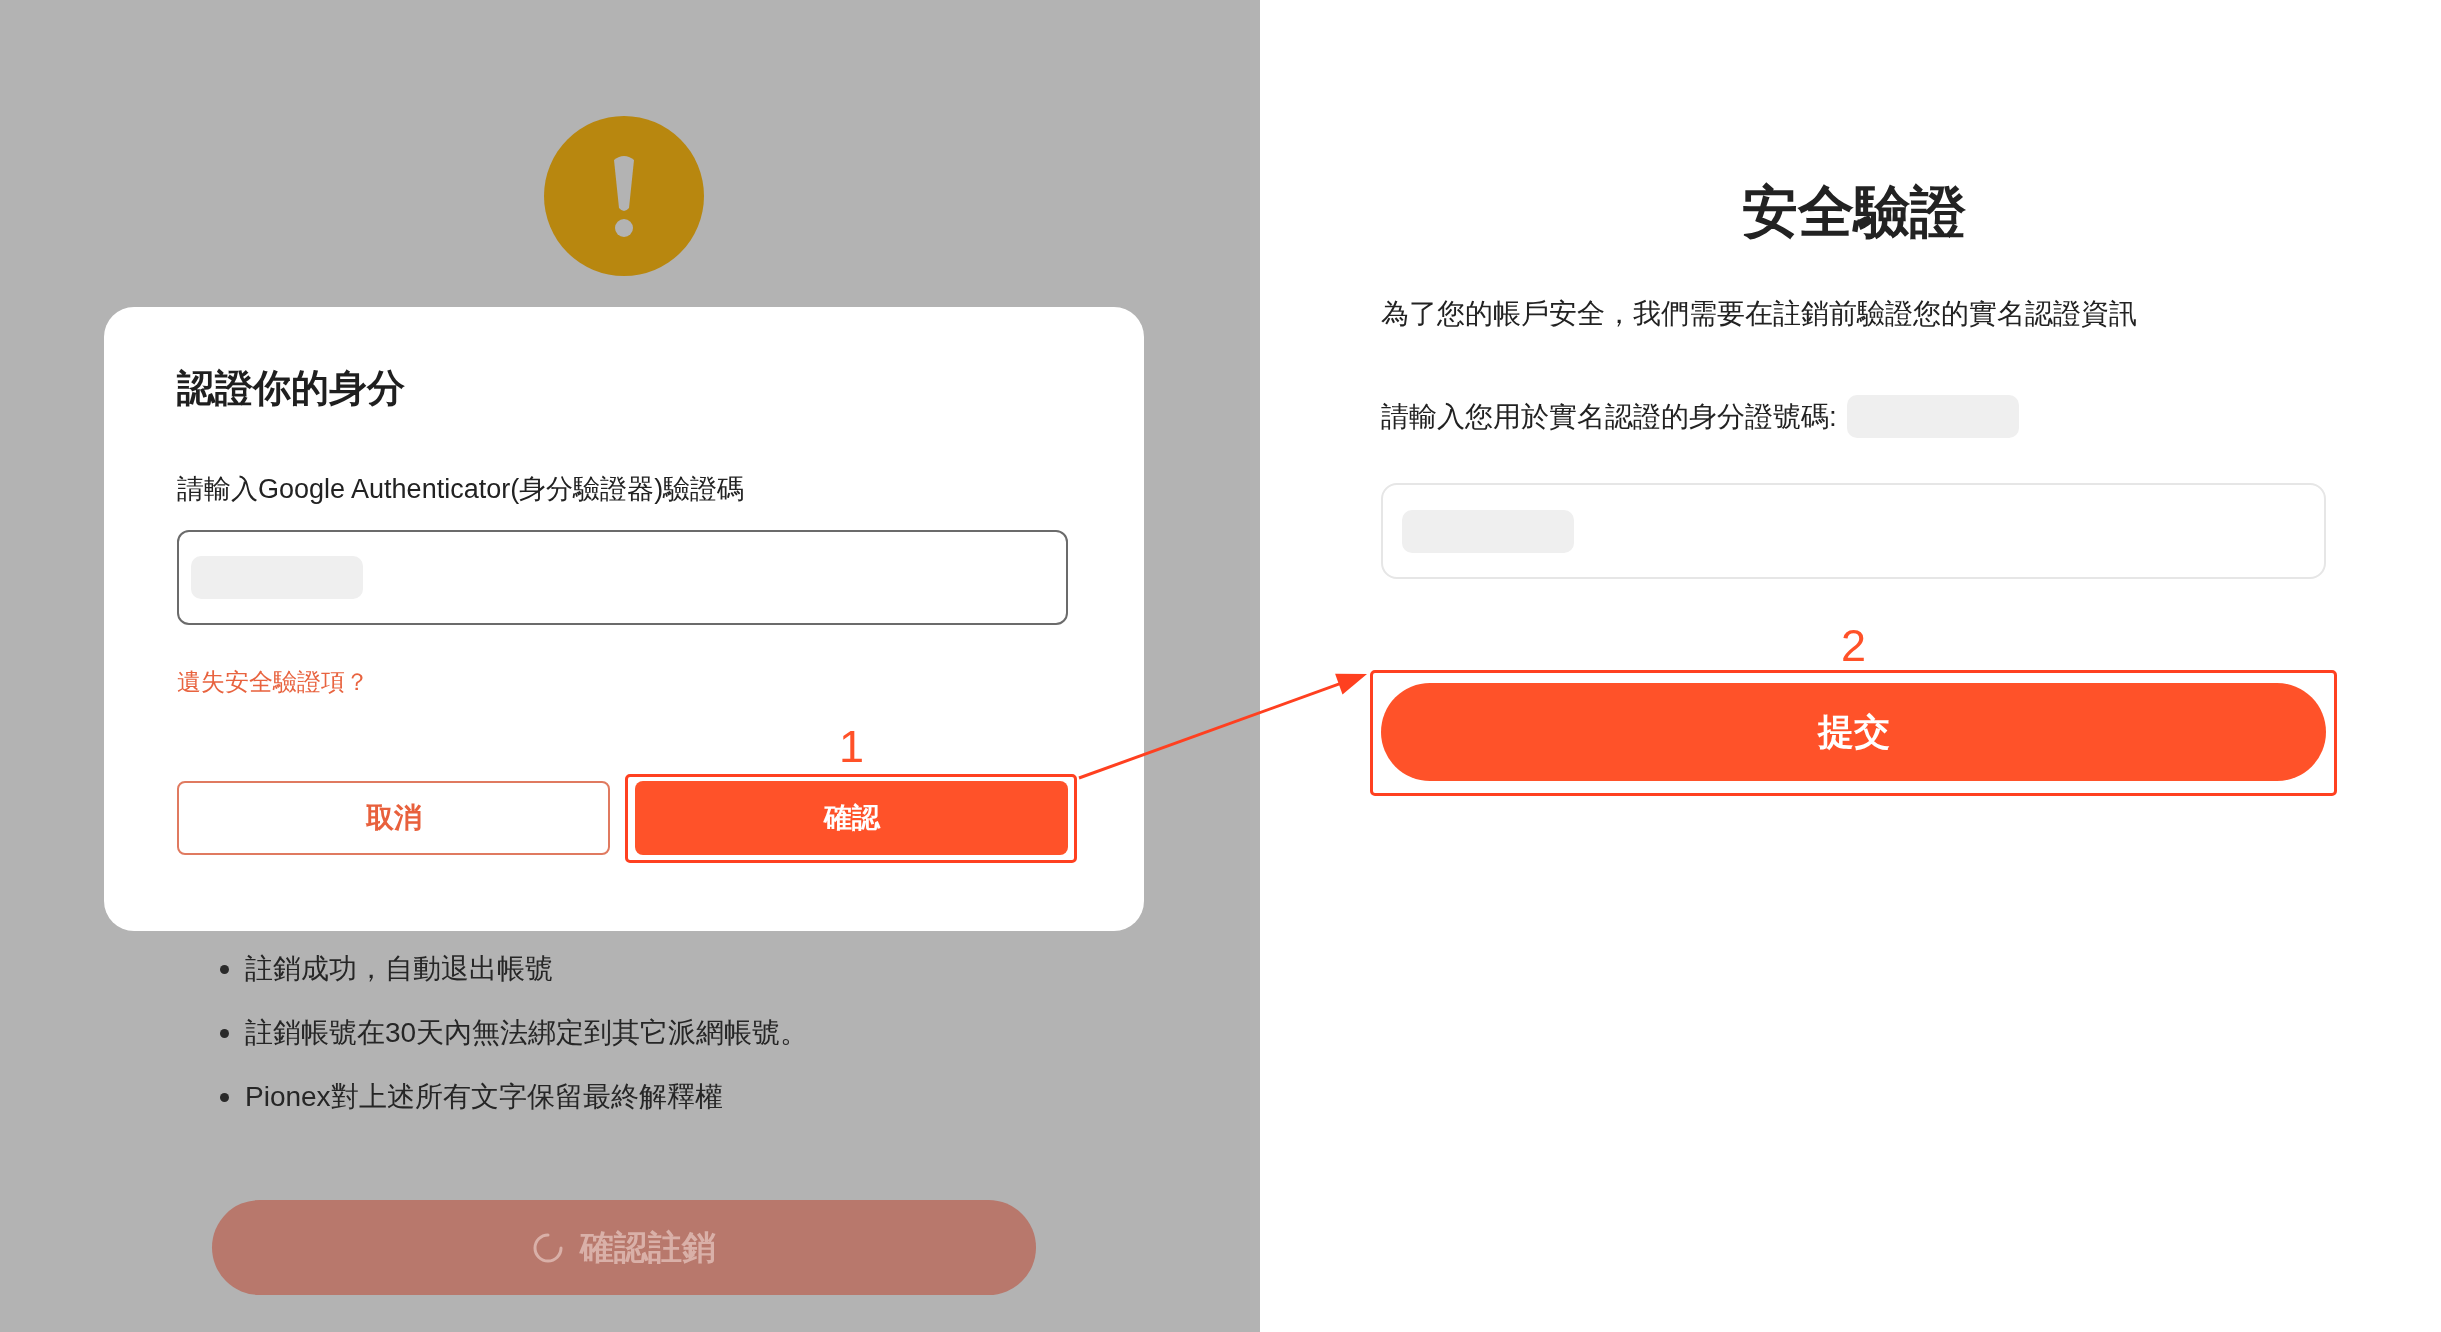  I want to click on note-text: 註銷成功，自動退出帳號, so click(399, 969).